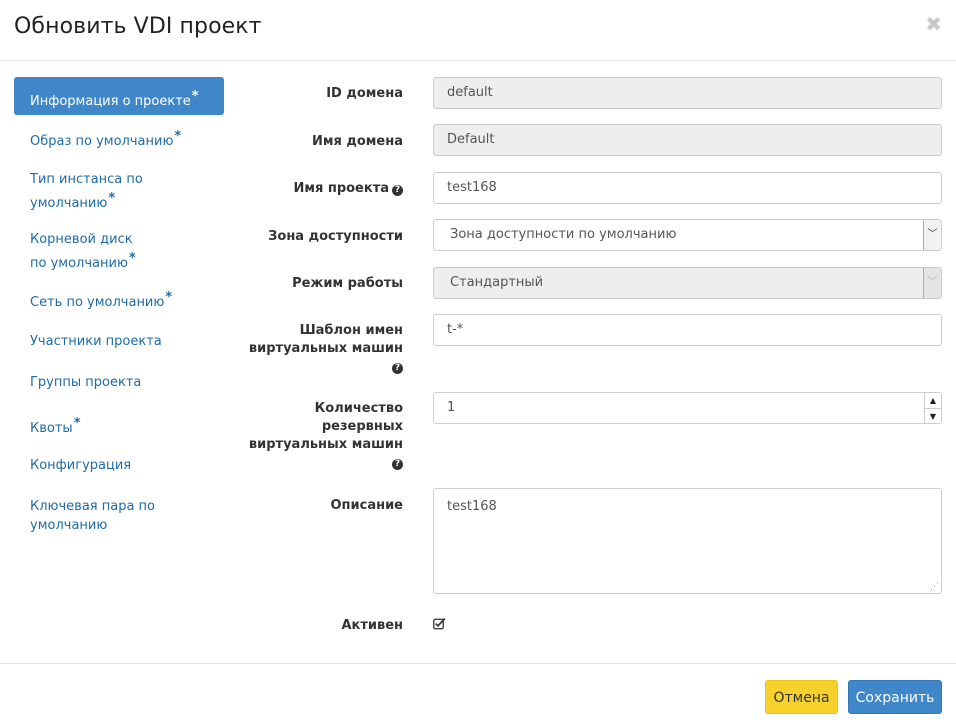  What do you see at coordinates (687, 140) in the screenshot?
I see `domain-name-field: Default` at bounding box center [687, 140].